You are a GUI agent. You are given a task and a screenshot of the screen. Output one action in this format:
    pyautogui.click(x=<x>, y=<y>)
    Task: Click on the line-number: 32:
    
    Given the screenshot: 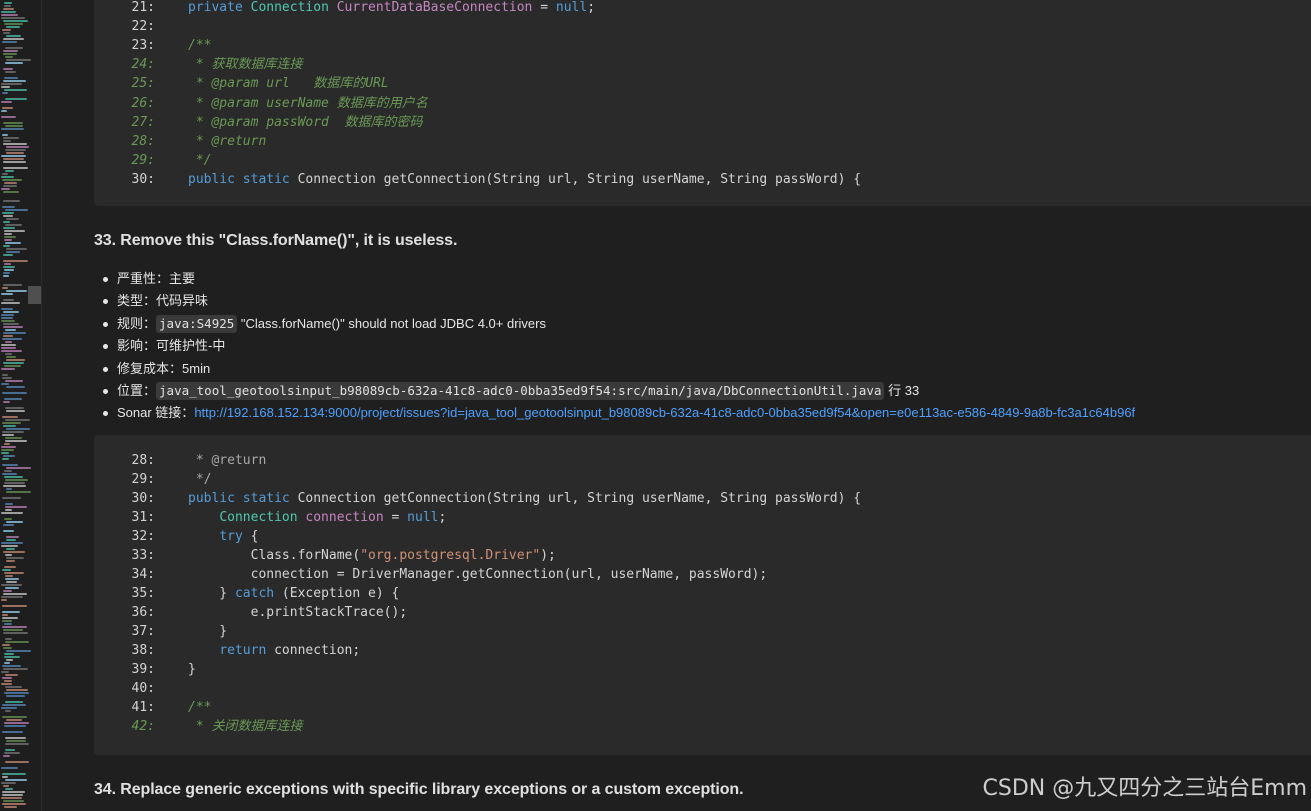 What is the action you would take?
    pyautogui.click(x=143, y=536)
    